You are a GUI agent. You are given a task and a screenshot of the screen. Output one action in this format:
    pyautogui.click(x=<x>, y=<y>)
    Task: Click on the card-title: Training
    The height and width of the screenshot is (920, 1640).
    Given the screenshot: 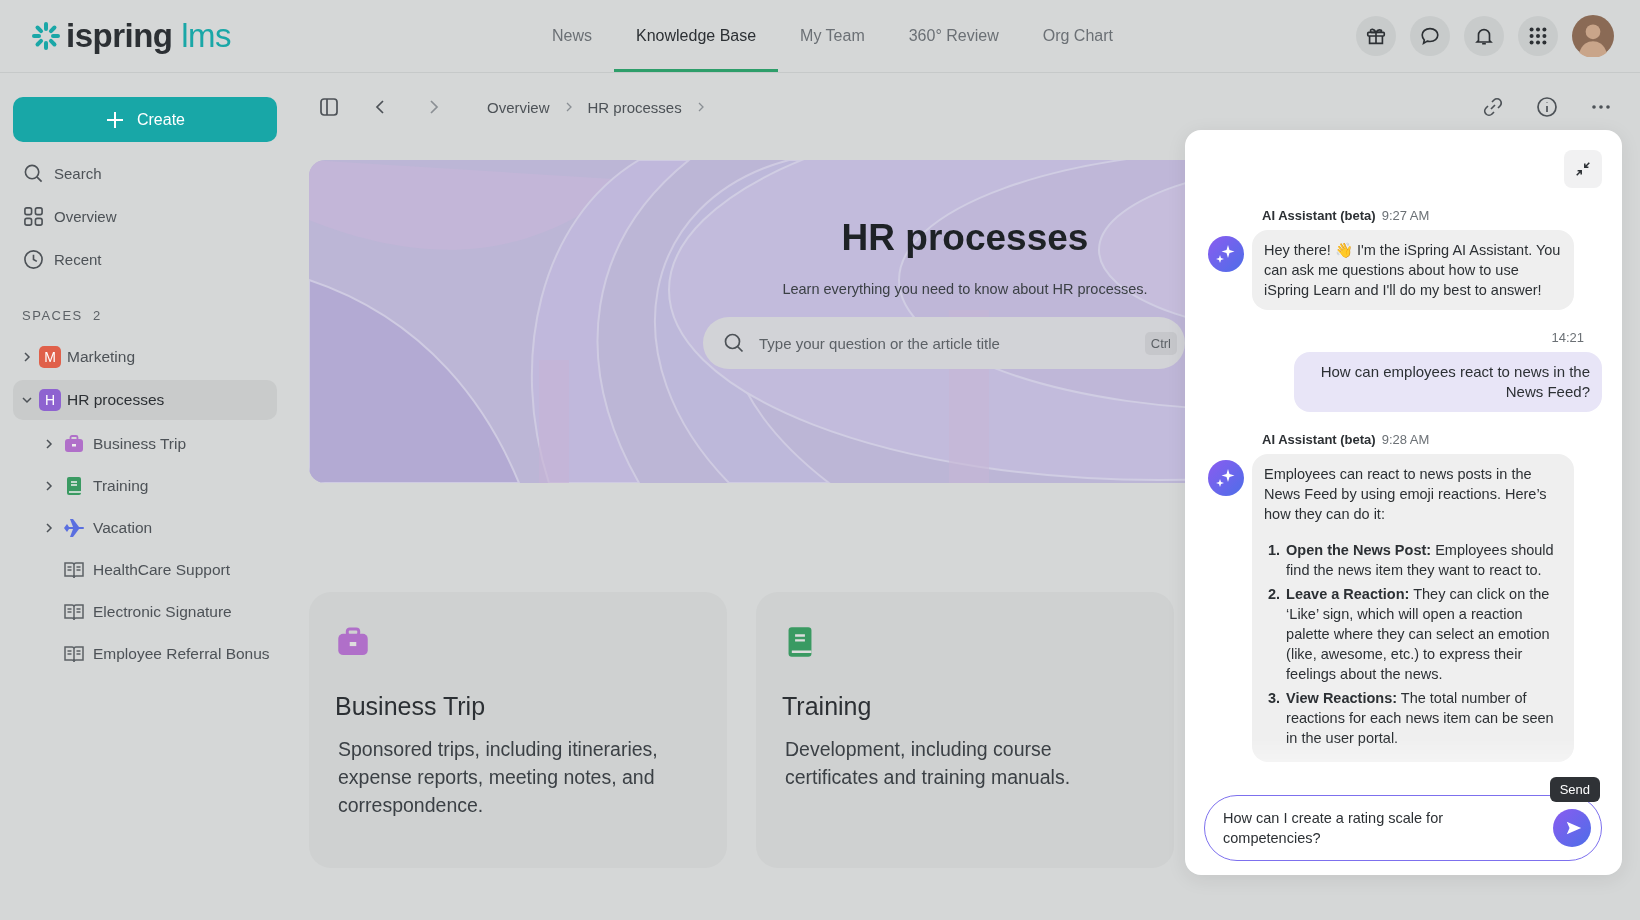 What is the action you would take?
    pyautogui.click(x=827, y=706)
    